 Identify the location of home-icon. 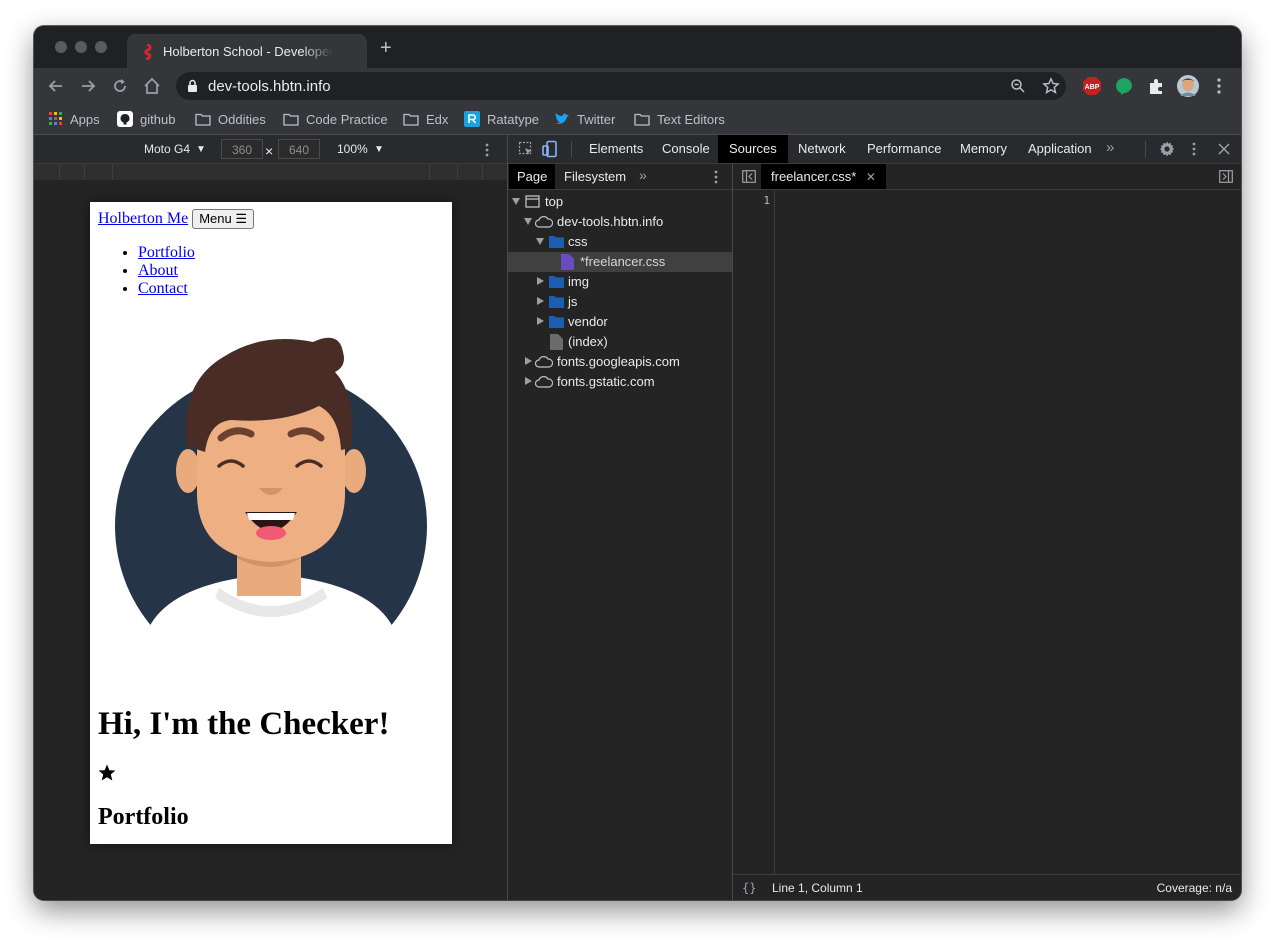
(152, 86).